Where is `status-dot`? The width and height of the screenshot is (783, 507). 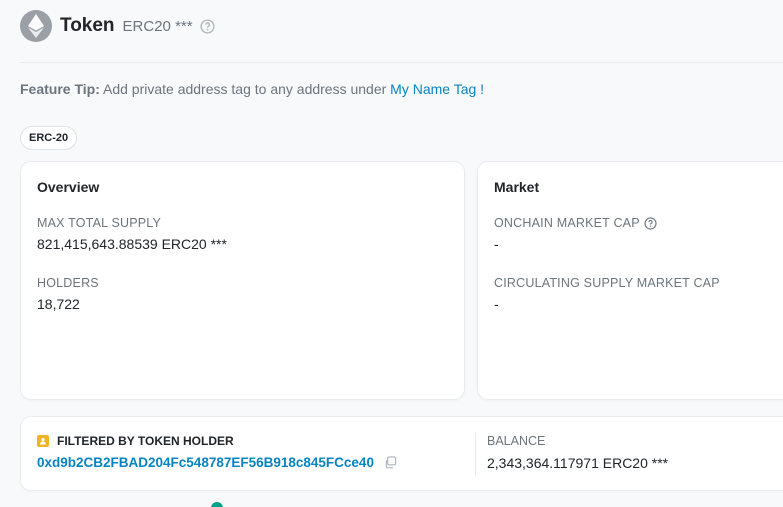 status-dot is located at coordinates (217, 504).